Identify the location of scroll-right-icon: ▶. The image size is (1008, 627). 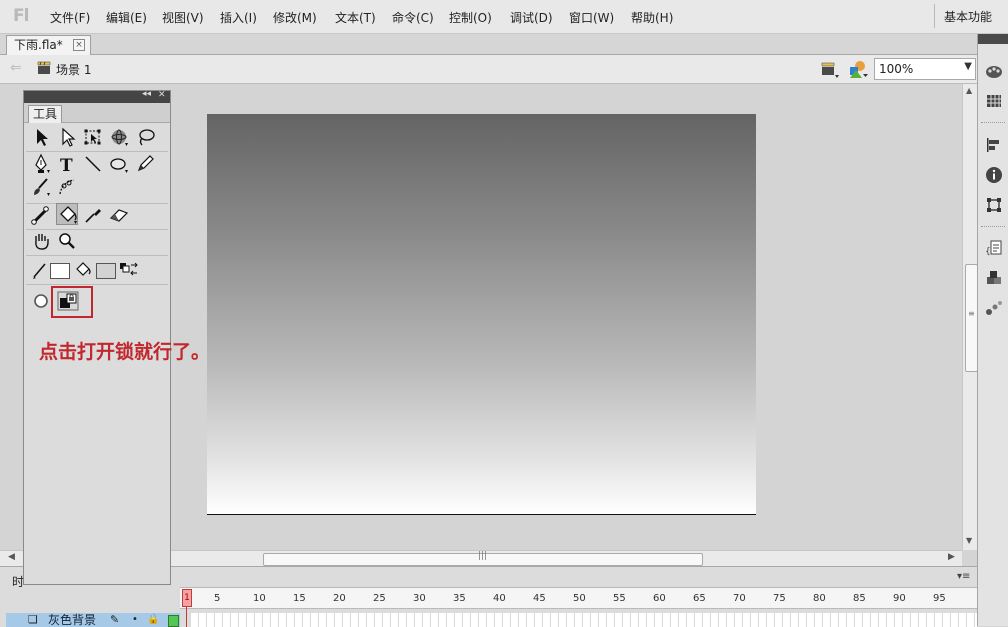
(951, 557).